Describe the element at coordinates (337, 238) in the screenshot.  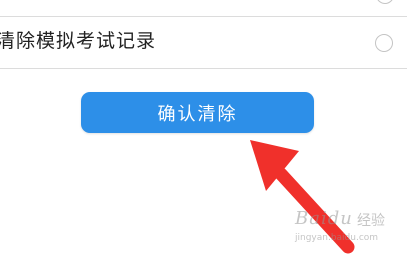
I see `watermark-url: jingyan.baidu.com` at that location.